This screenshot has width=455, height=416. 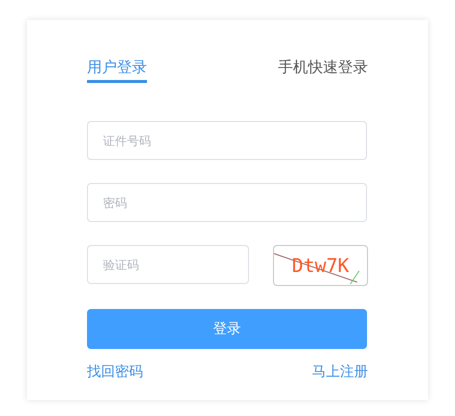 I want to click on tab: 手机快速登录, so click(x=323, y=70).